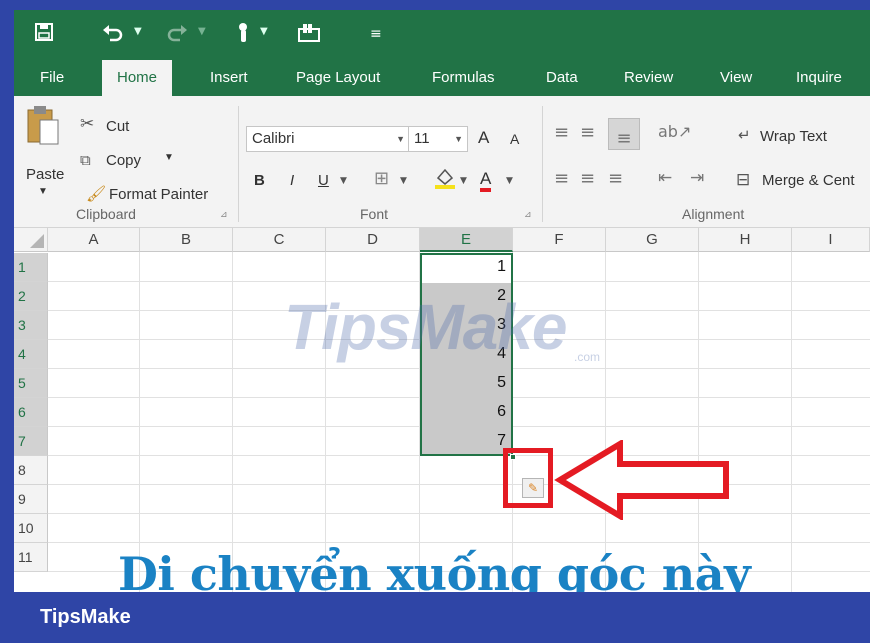  What do you see at coordinates (744, 135) in the screenshot?
I see `wrap-text-icon: ↵` at bounding box center [744, 135].